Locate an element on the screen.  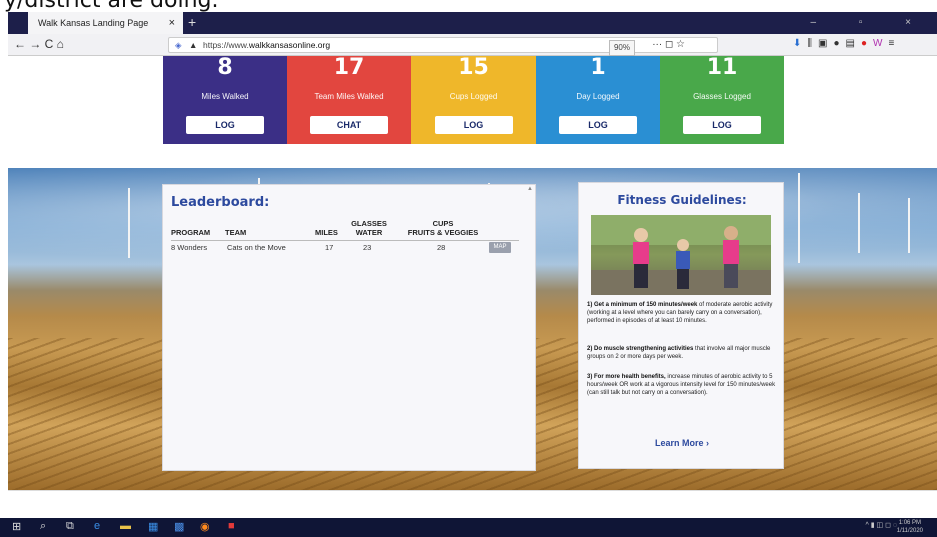
stat-card-cups: 15 Cups Logged LOG is located at coordinates (473, 100).